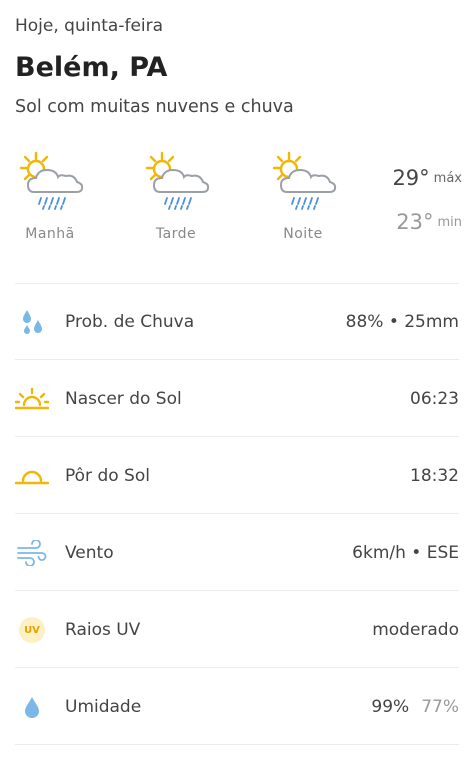 The width and height of the screenshot is (474, 759). I want to click on detail-value: 06:23, so click(434, 399).